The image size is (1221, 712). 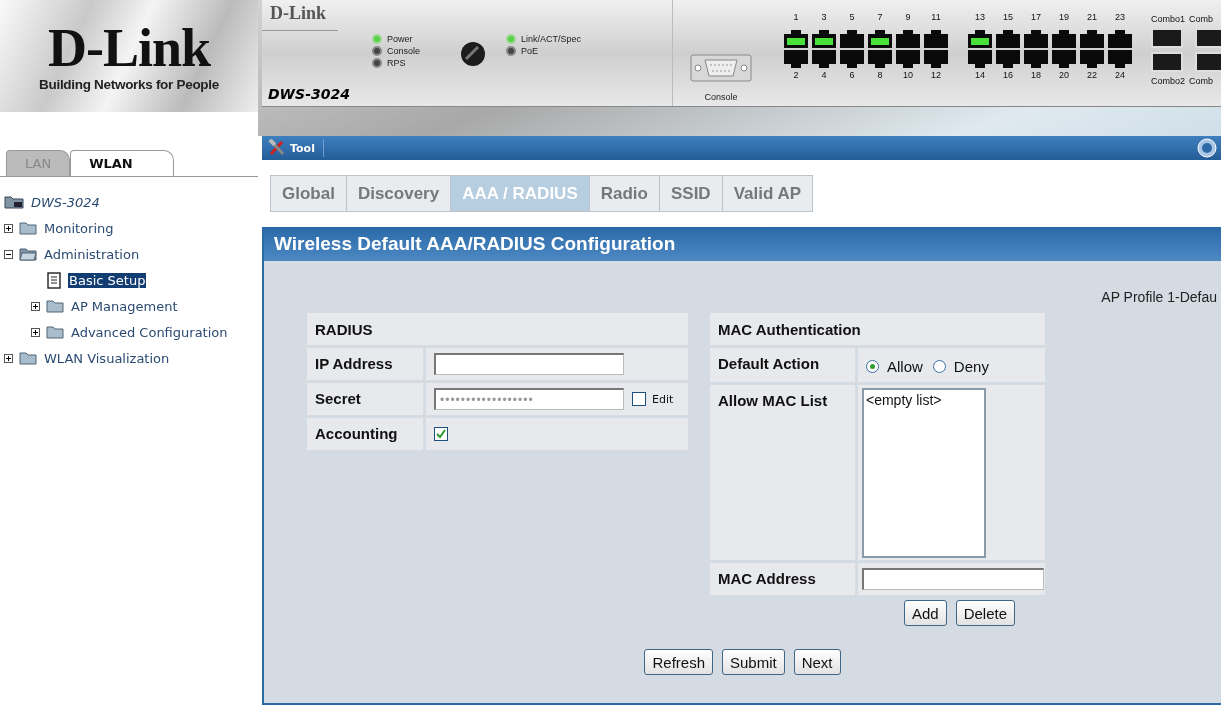 I want to click on serial-port-icon, so click(x=721, y=68).